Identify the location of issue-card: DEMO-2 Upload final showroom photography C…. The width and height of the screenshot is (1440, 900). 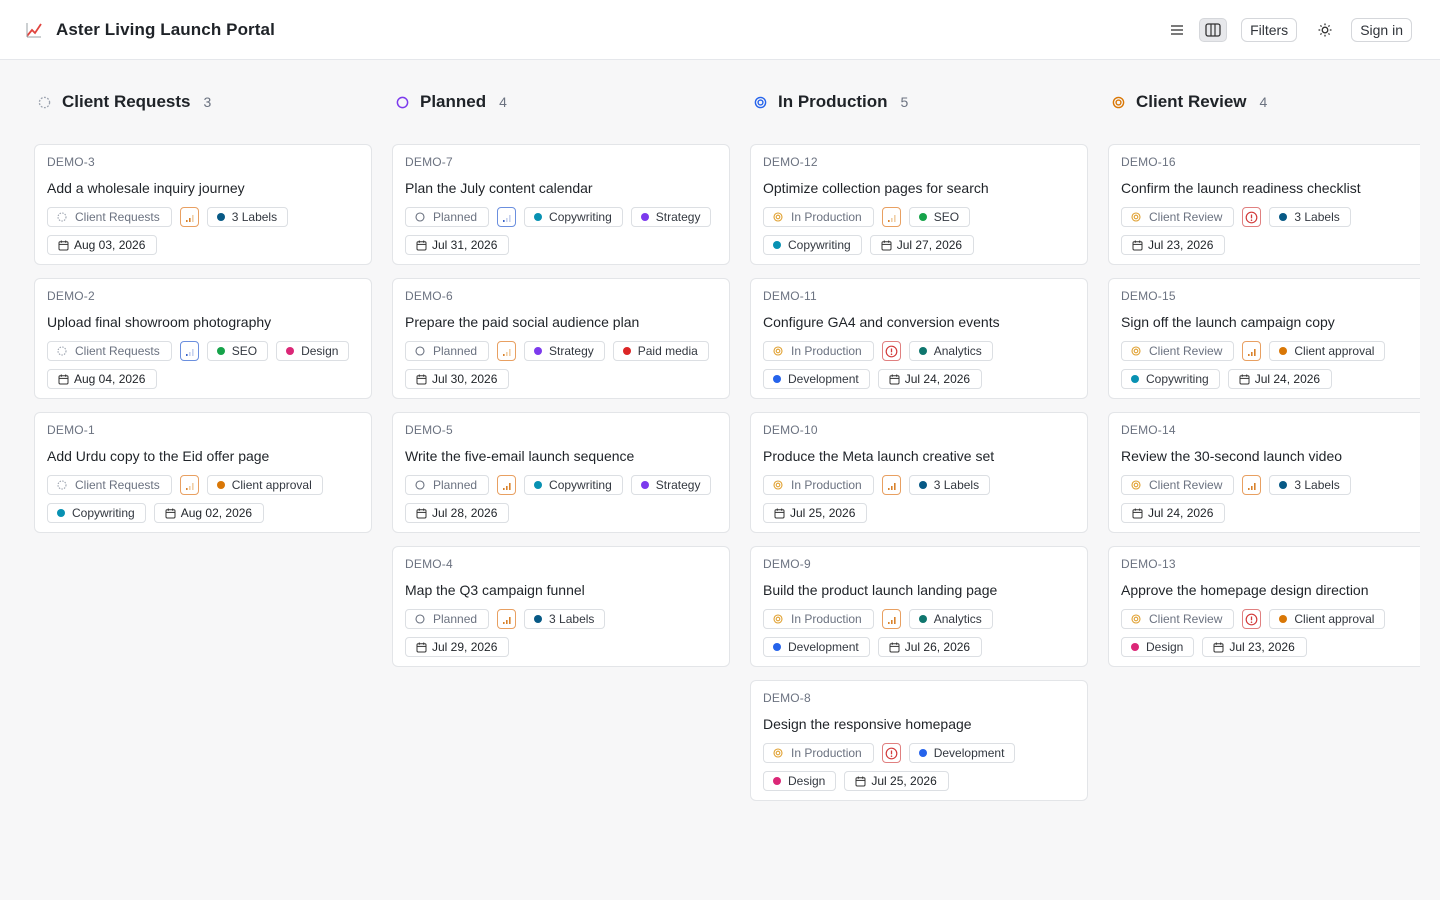
(203, 338).